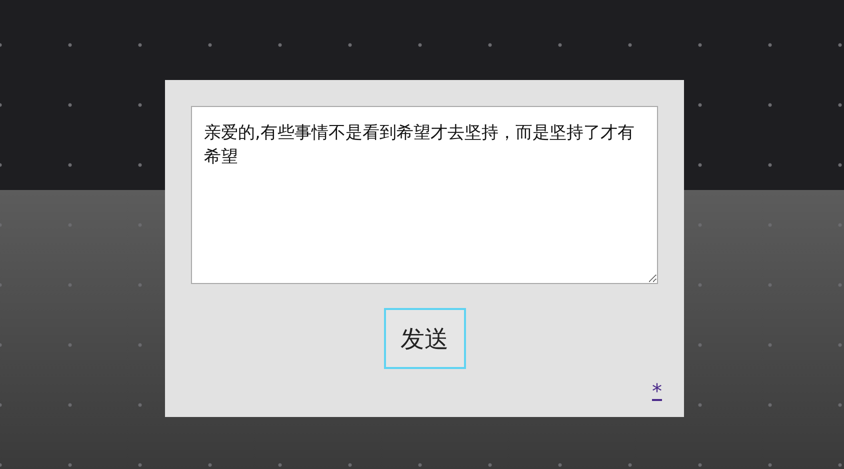 This screenshot has width=844, height=469. I want to click on asterisk-link: *, so click(657, 391).